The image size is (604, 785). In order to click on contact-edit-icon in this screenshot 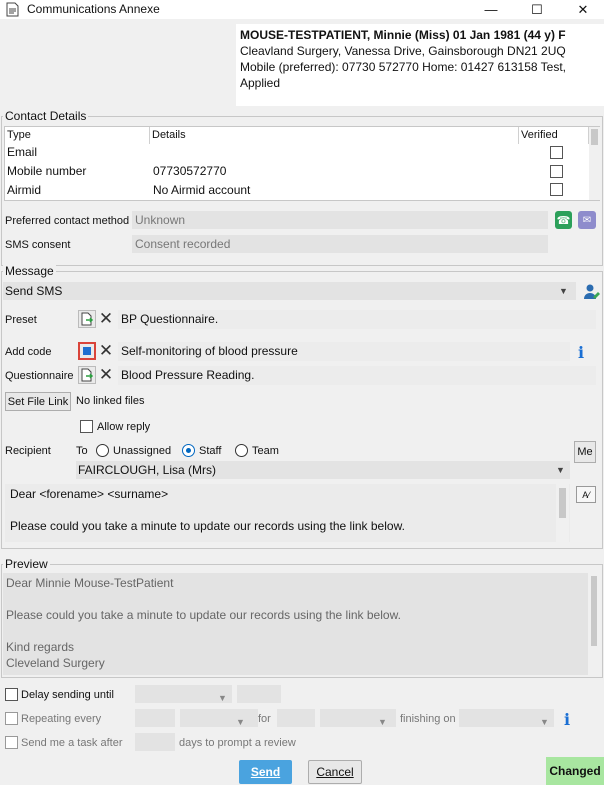, I will do `click(591, 291)`.